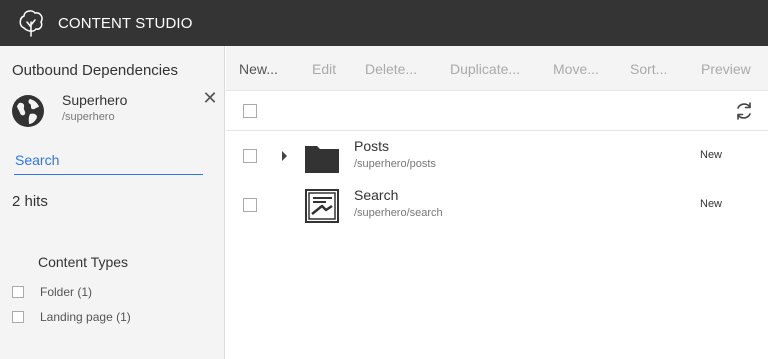  What do you see at coordinates (66, 292) in the screenshot?
I see `folder-filter-label: Folder (1)` at bounding box center [66, 292].